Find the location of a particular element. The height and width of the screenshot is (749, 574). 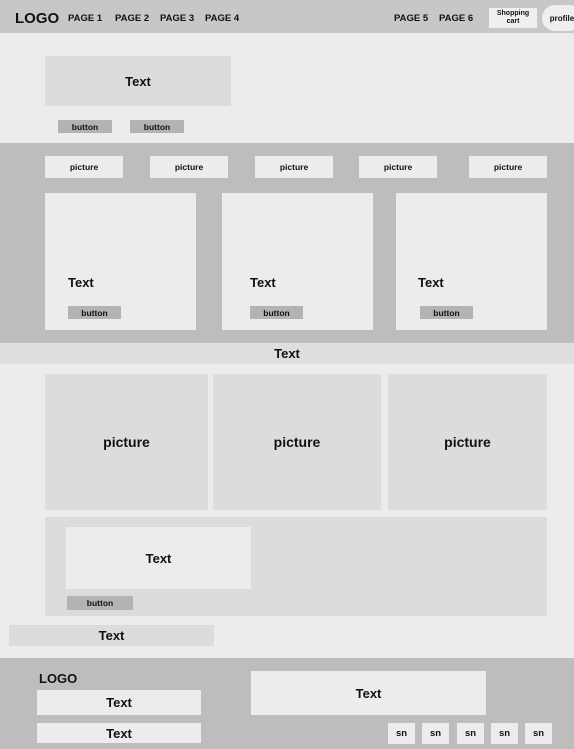

social-link-5-label: sn is located at coordinates (538, 733).